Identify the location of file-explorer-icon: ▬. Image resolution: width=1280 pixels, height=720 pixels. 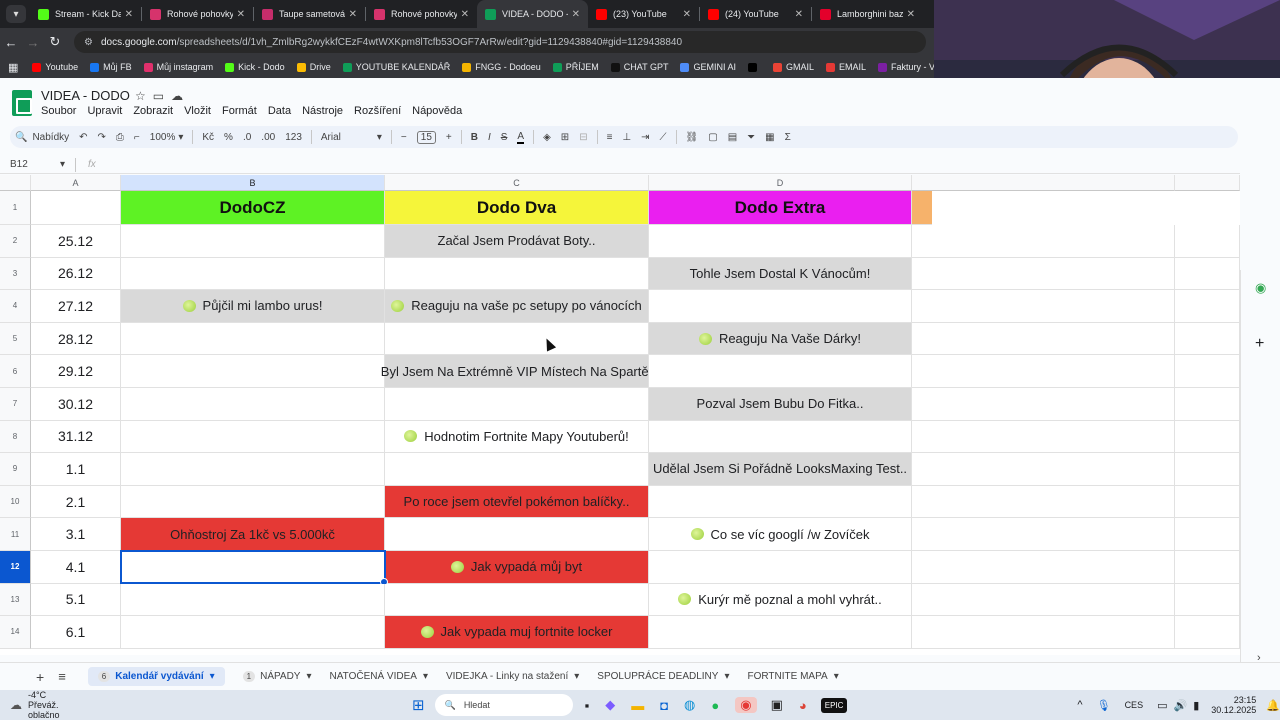
(637, 705).